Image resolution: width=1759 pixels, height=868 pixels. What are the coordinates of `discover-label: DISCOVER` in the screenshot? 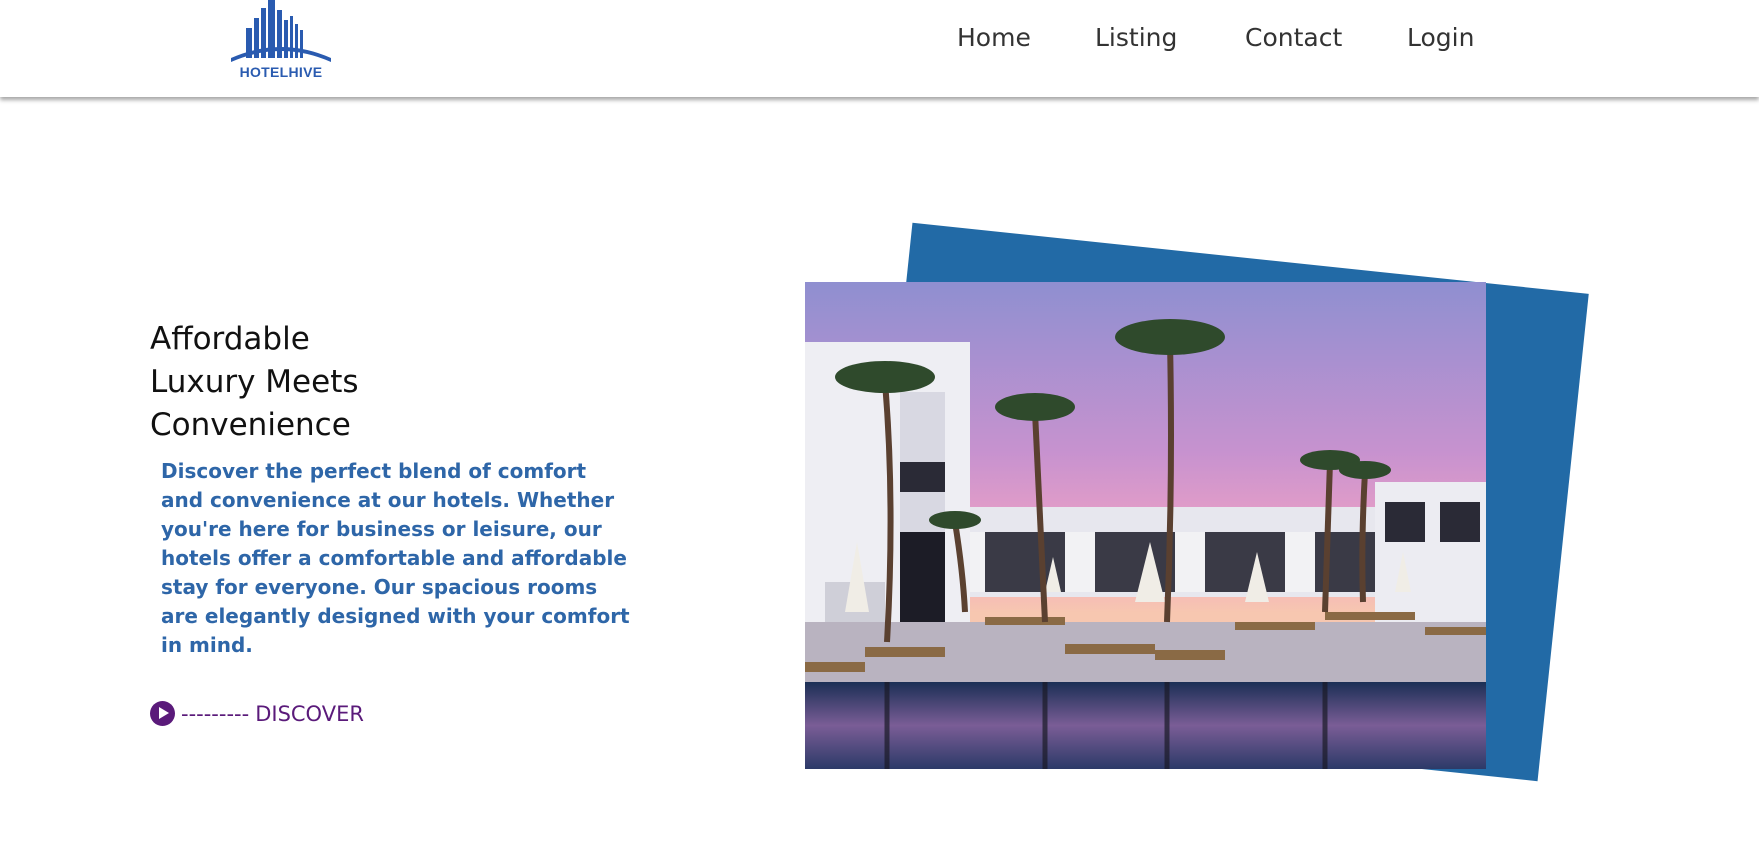 It's located at (309, 713).